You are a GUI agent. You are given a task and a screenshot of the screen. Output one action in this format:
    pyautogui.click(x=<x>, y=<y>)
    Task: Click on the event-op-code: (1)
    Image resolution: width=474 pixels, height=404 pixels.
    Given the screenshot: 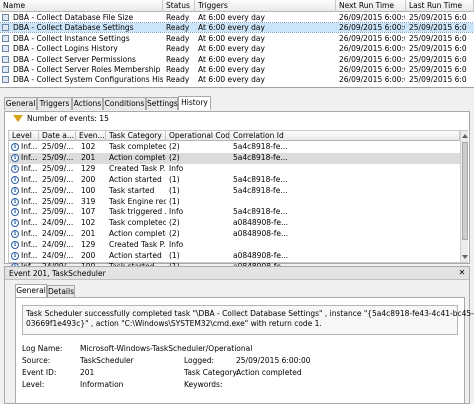 What is the action you would take?
    pyautogui.click(x=174, y=255)
    